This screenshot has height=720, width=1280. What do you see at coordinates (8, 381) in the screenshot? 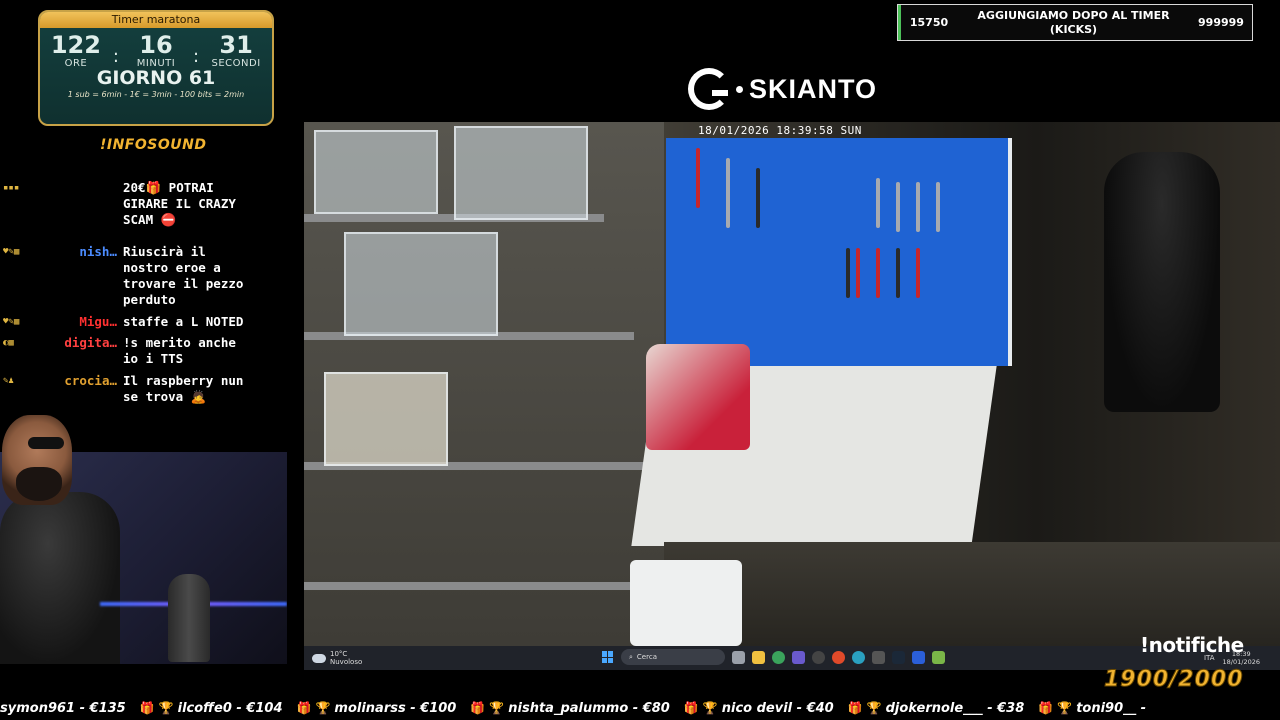
I see `chat-badges: ✎♟` at bounding box center [8, 381].